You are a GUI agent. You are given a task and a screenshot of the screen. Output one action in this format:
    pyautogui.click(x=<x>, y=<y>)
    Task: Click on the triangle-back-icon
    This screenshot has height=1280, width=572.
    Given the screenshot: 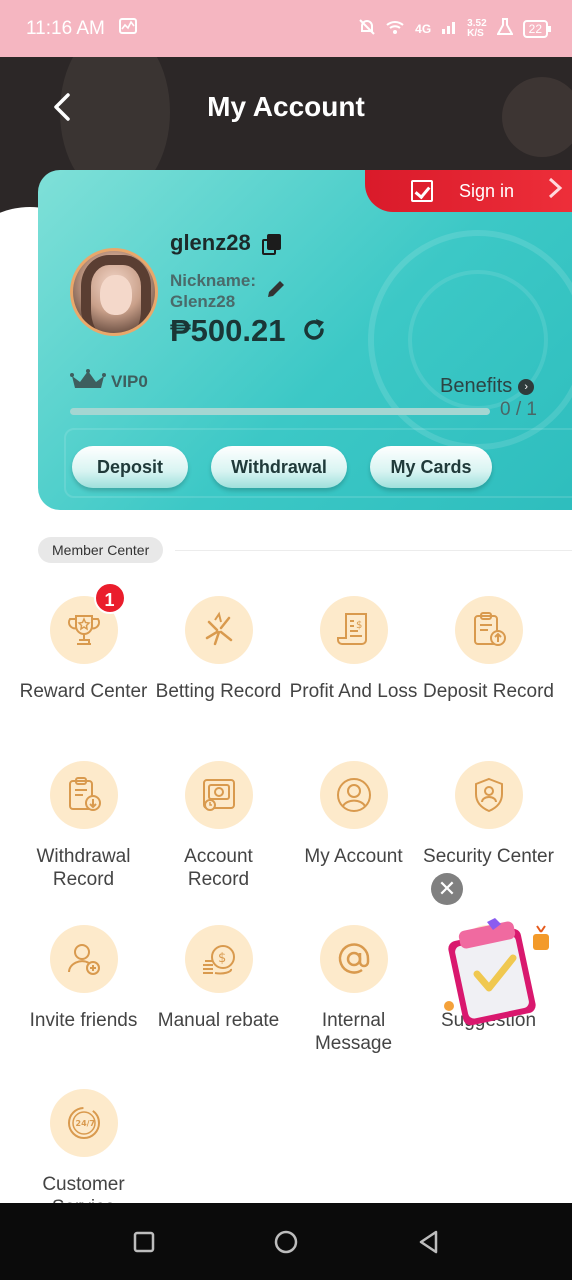 What is the action you would take?
    pyautogui.click(x=428, y=1242)
    